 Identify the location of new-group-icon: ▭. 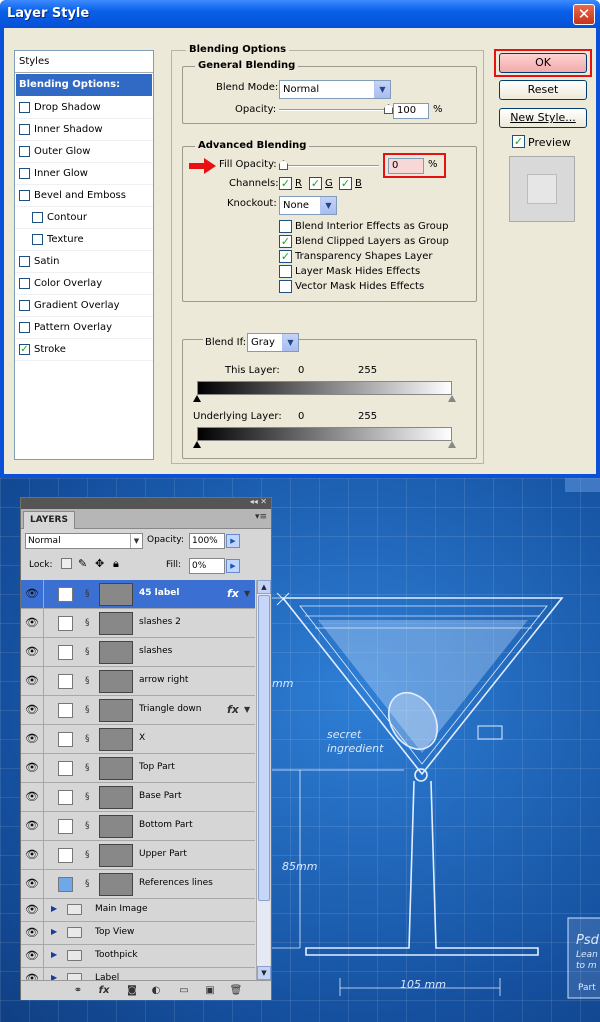
(184, 990).